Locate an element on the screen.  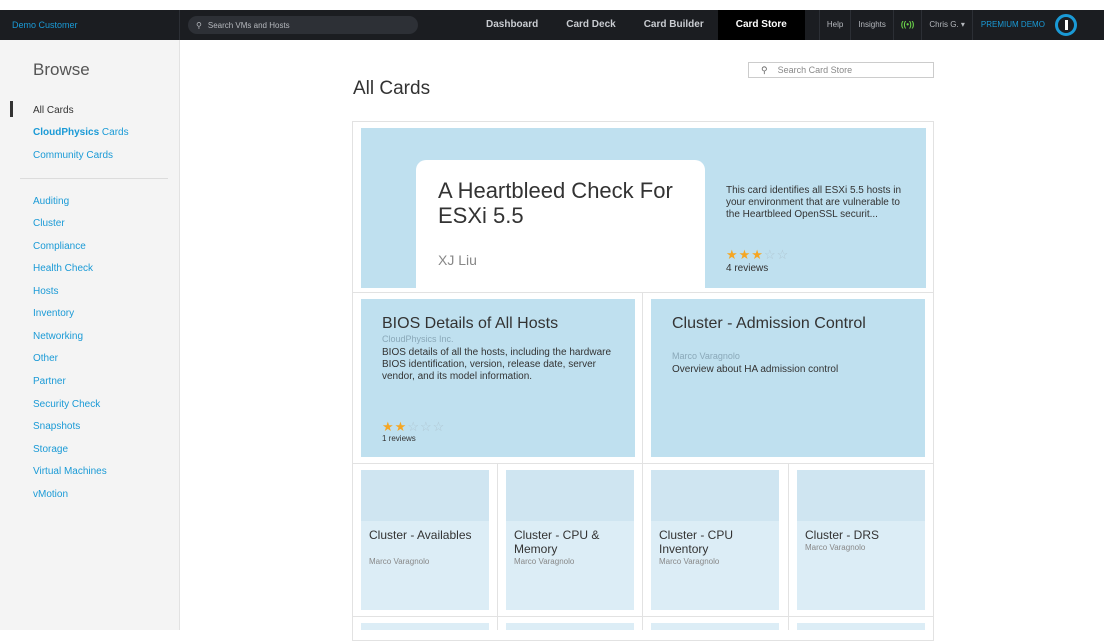
featured-card-title: A Heartbleed Check For ESXi 5.5 is located at coordinates (555, 203).